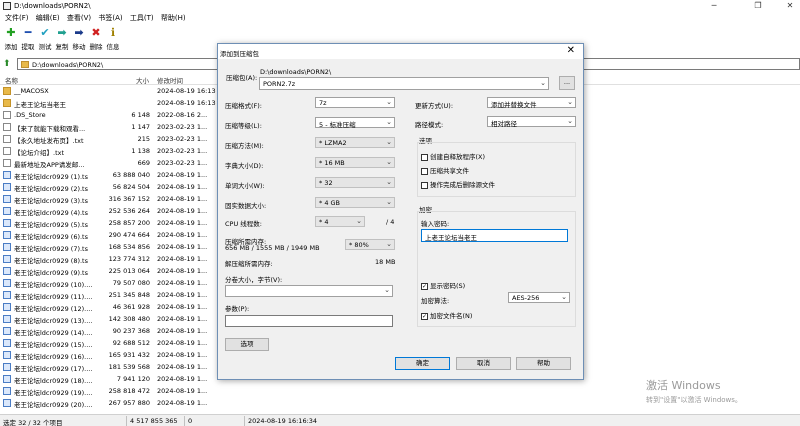 Image resolution: width=800 pixels, height=426 pixels. I want to click on file-size: 165 931 432, so click(129, 355).